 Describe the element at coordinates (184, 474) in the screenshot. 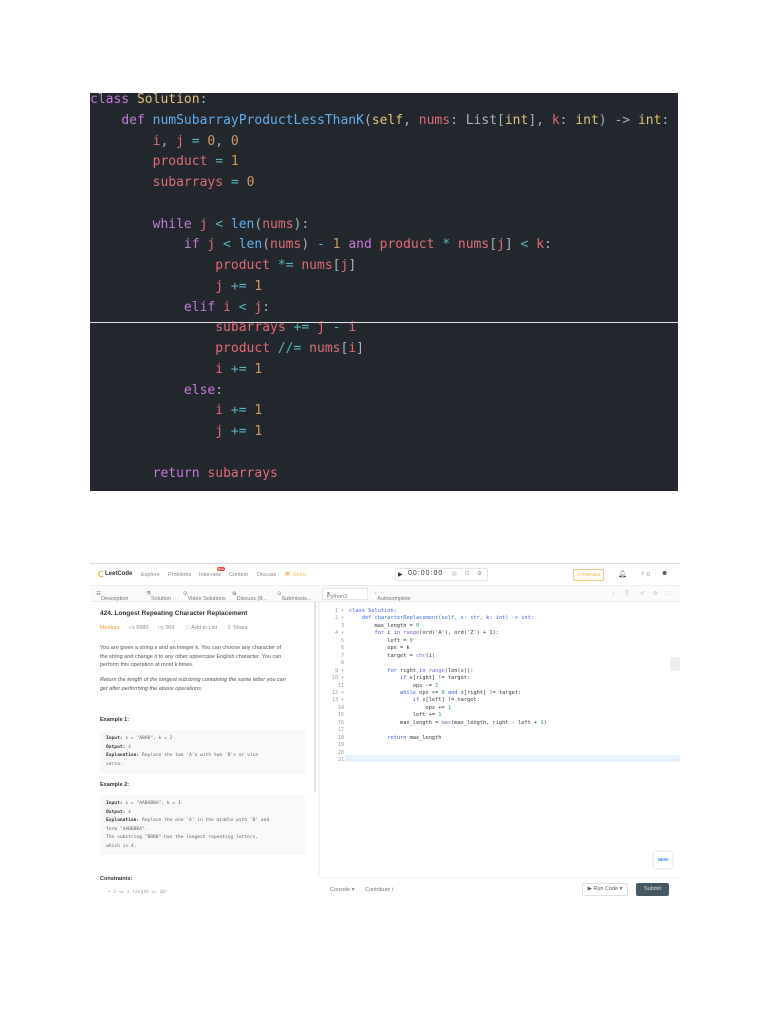

I see `code-line: return subarrays` at that location.